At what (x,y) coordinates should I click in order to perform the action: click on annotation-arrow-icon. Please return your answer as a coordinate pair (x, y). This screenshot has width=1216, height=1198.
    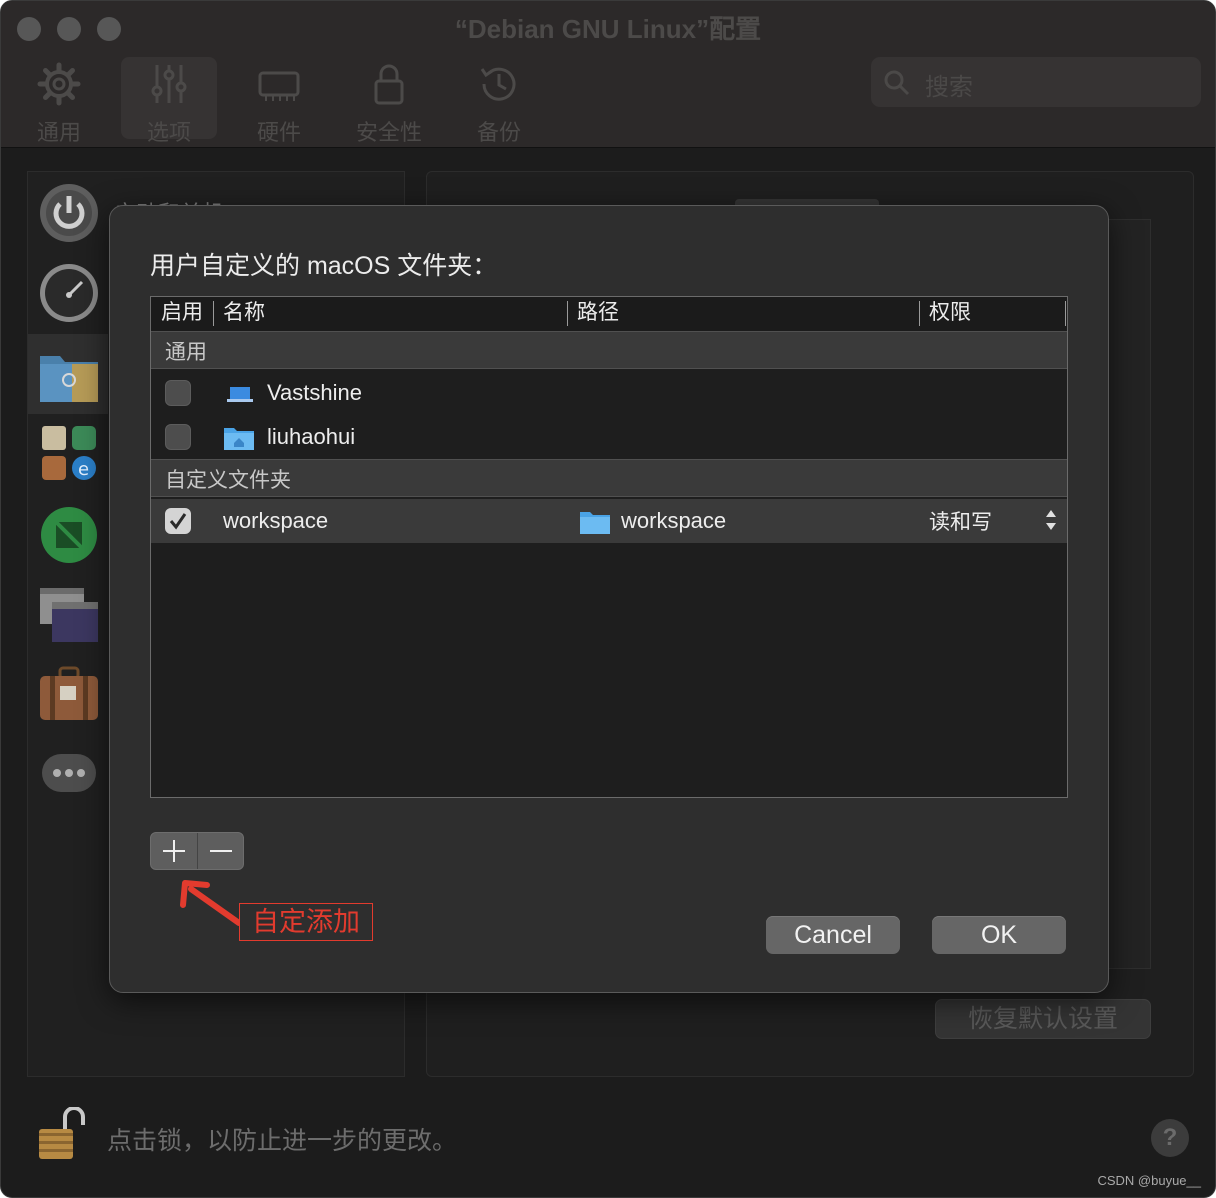
    Looking at the image, I should click on (211, 903).